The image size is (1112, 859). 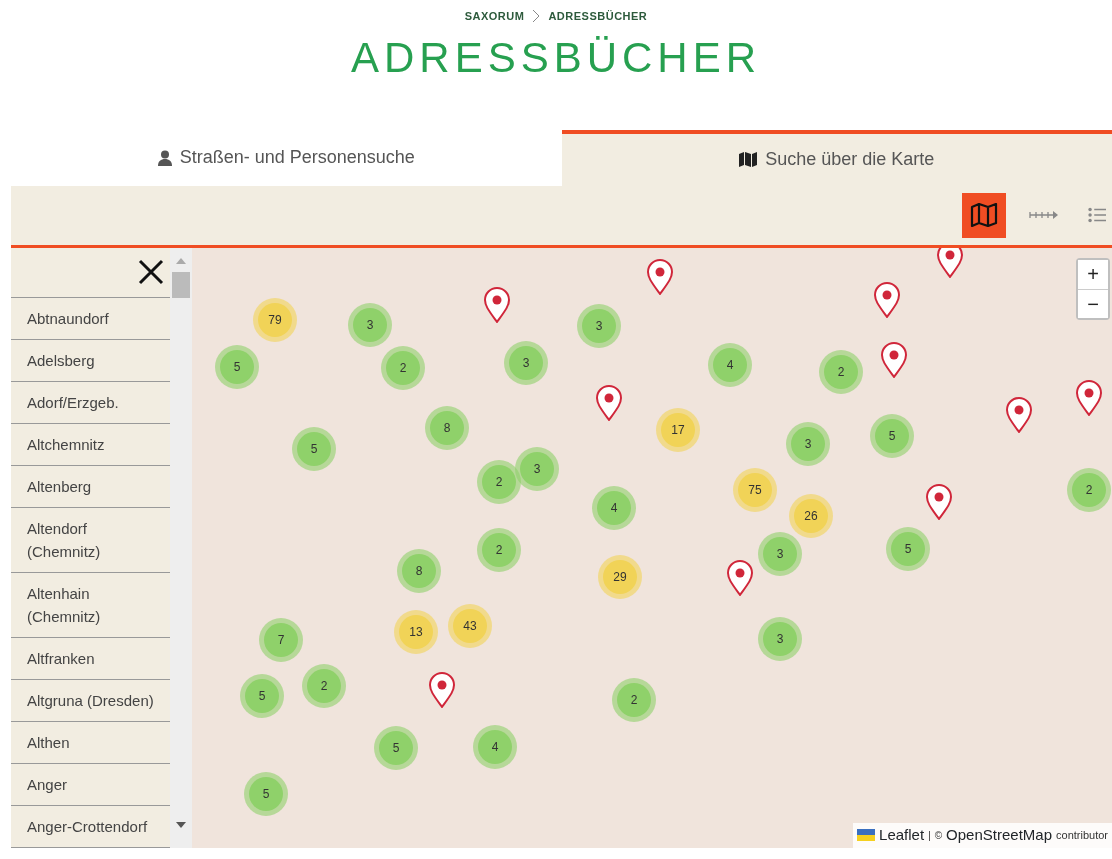 What do you see at coordinates (1082, 835) in the screenshot?
I see `attribution-text: contributor` at bounding box center [1082, 835].